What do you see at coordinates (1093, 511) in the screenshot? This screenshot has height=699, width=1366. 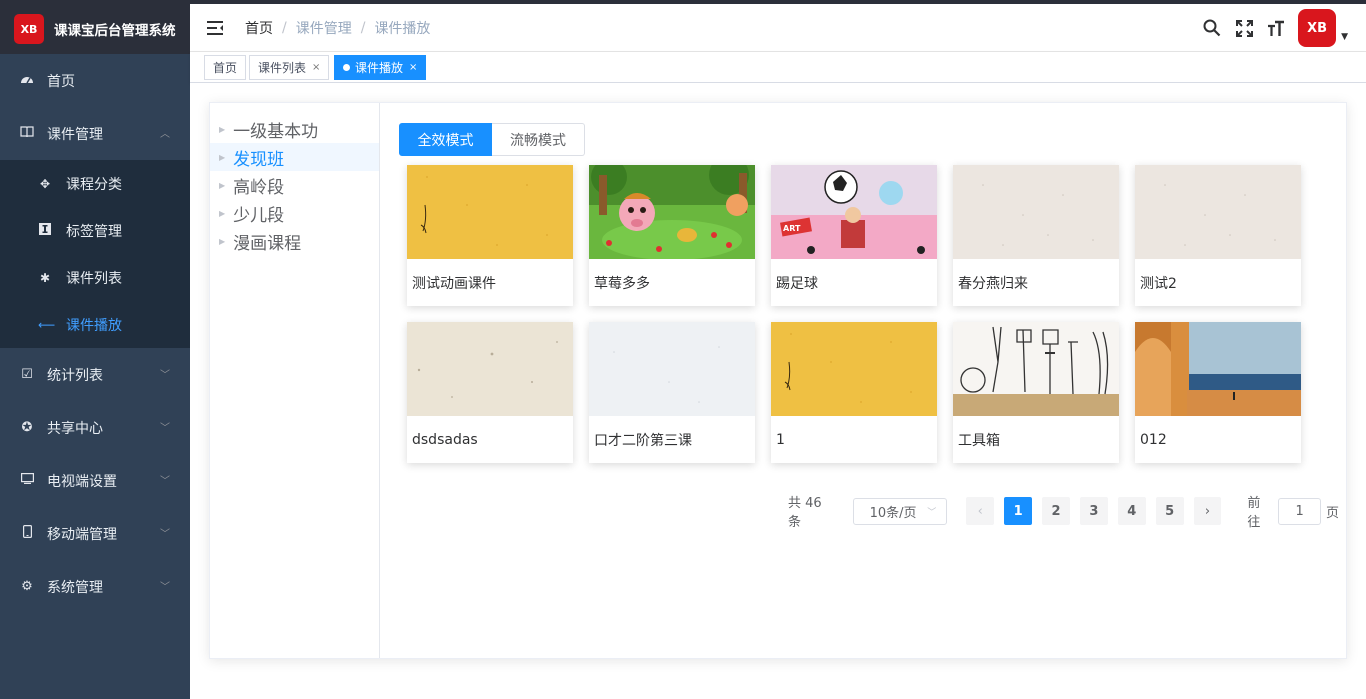 I see `page-button: 3` at bounding box center [1093, 511].